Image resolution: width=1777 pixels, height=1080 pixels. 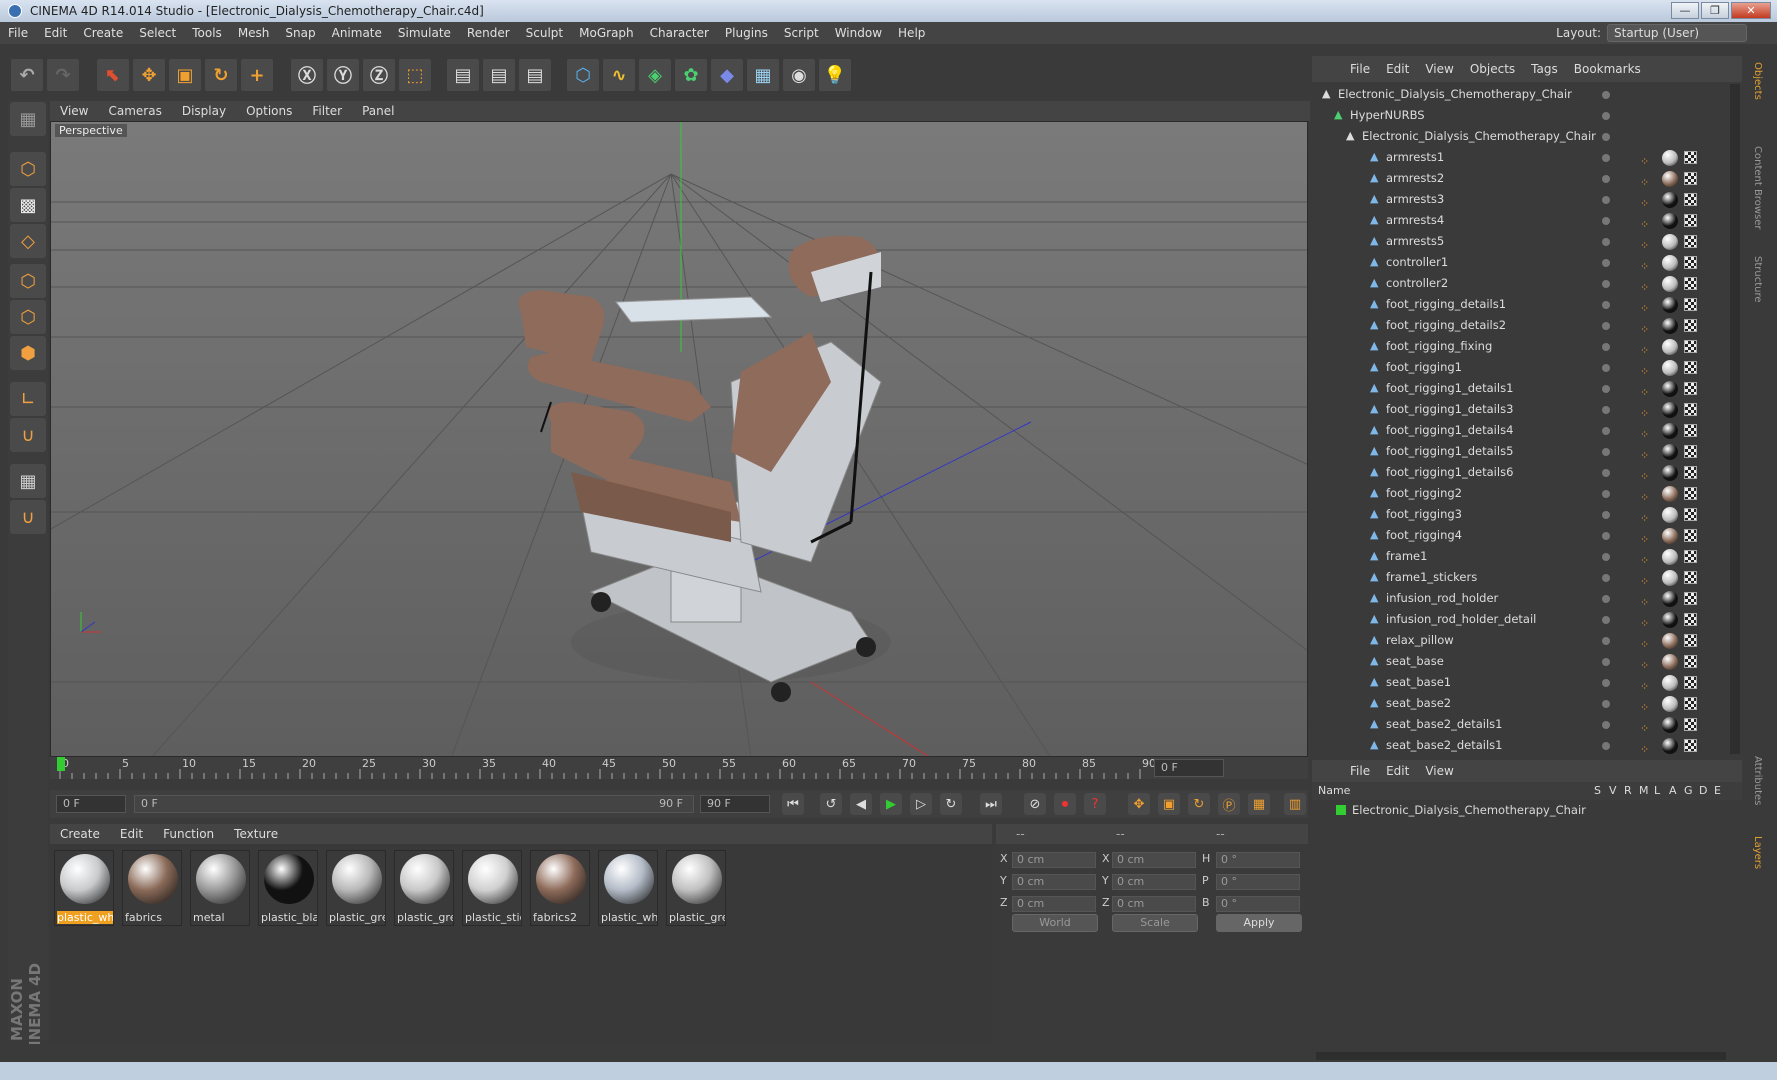 What do you see at coordinates (1525, 115) in the screenshot?
I see `object-row: ▲ HyperNURBS` at bounding box center [1525, 115].